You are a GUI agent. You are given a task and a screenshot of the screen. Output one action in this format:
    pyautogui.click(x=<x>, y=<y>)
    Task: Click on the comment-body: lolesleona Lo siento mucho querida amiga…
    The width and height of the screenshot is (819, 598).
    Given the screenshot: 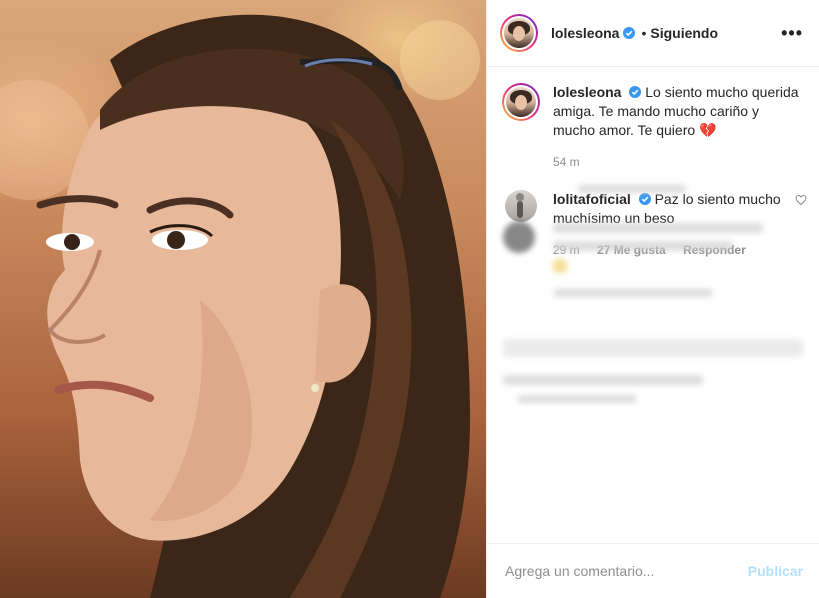 What is the action you would take?
    pyautogui.click(x=678, y=127)
    